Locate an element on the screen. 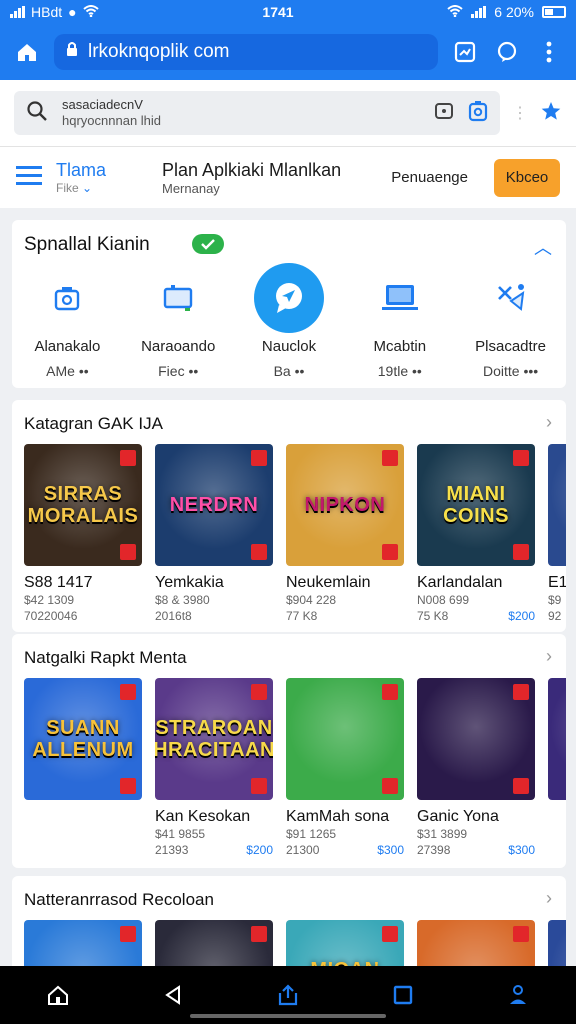  thumbnail-title-art: NIPKON is located at coordinates (345, 505).